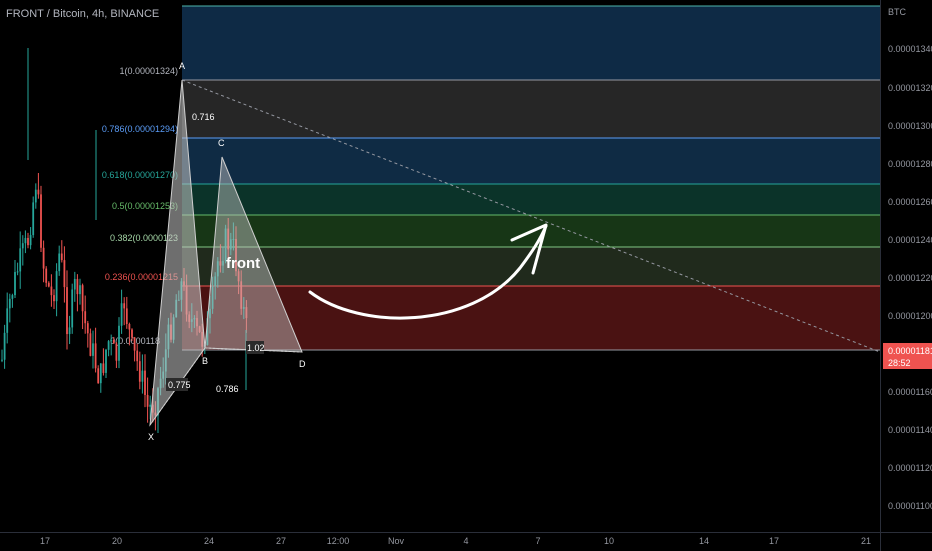 The image size is (932, 551). I want to click on pattern-point-a: A, so click(182, 66).